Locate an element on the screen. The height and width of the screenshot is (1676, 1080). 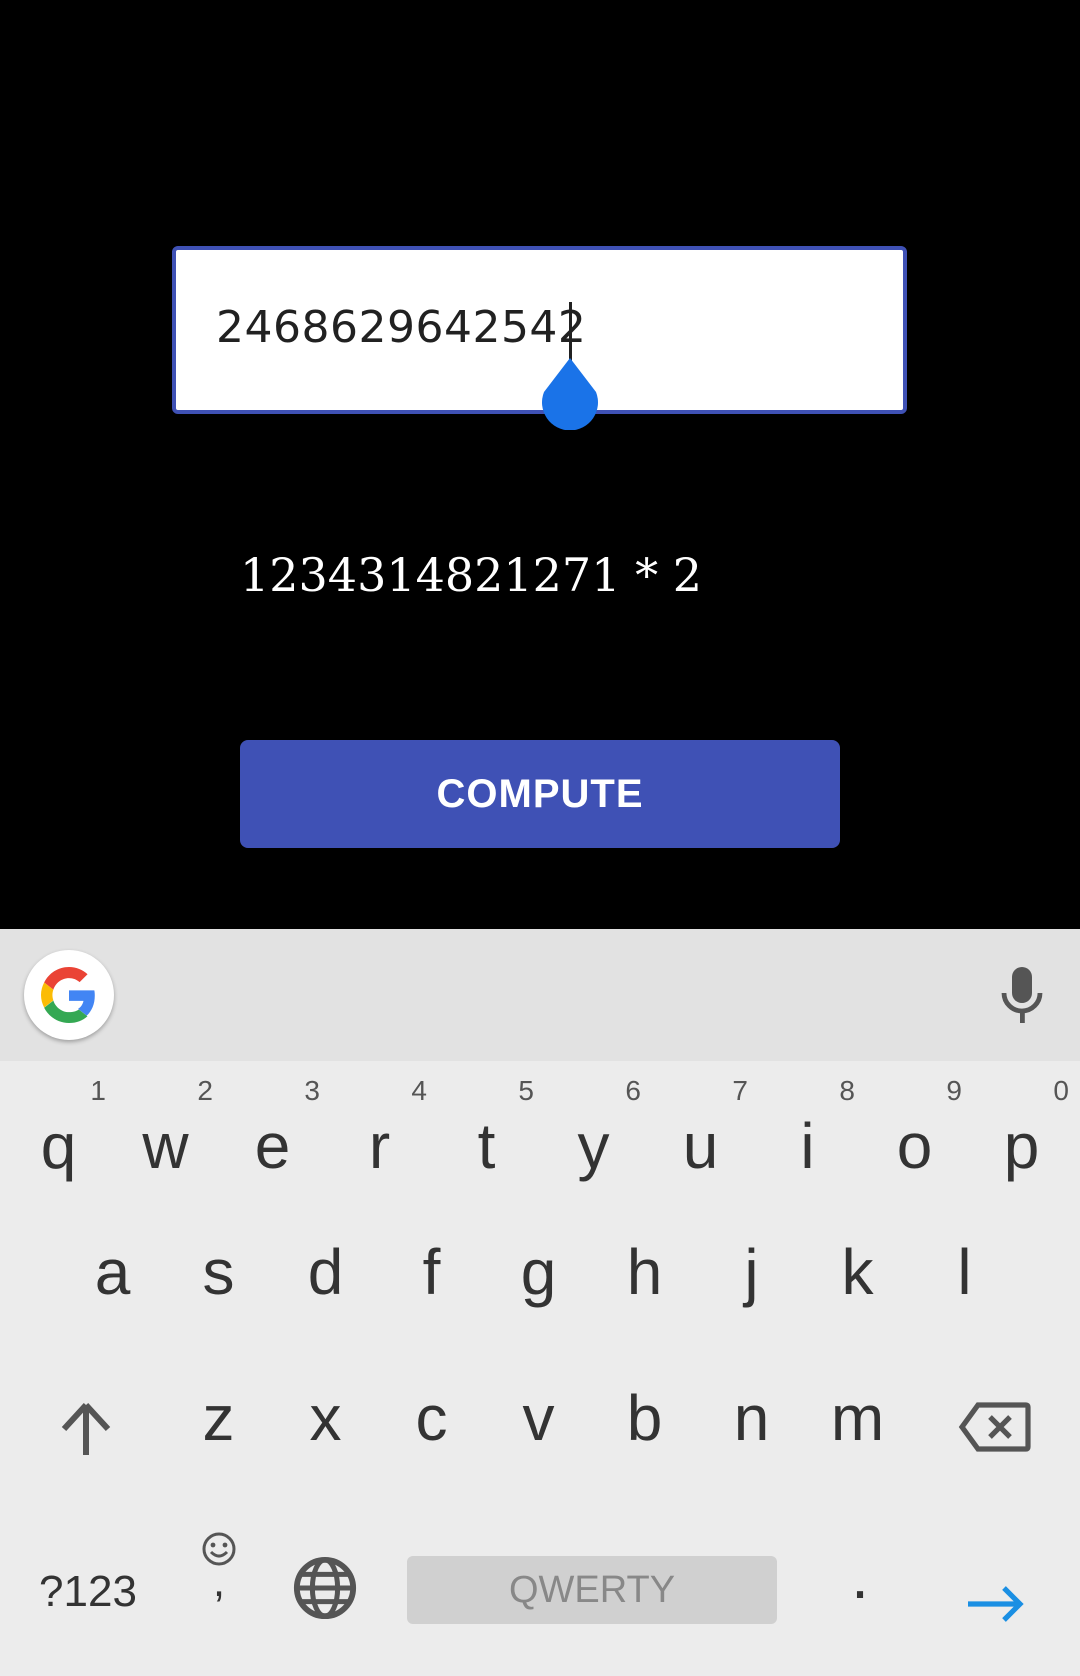
shift-key is located at coordinates (85, 1431).